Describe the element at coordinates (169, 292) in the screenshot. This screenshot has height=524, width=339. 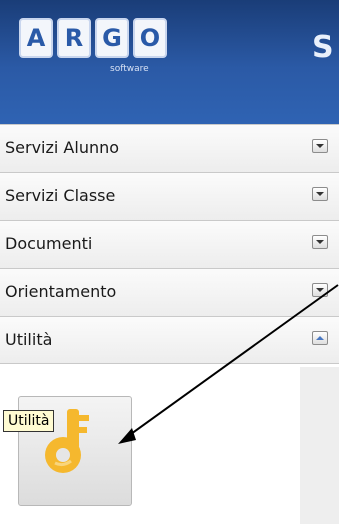
I see `menu-item-orientamento: Orientamento` at that location.